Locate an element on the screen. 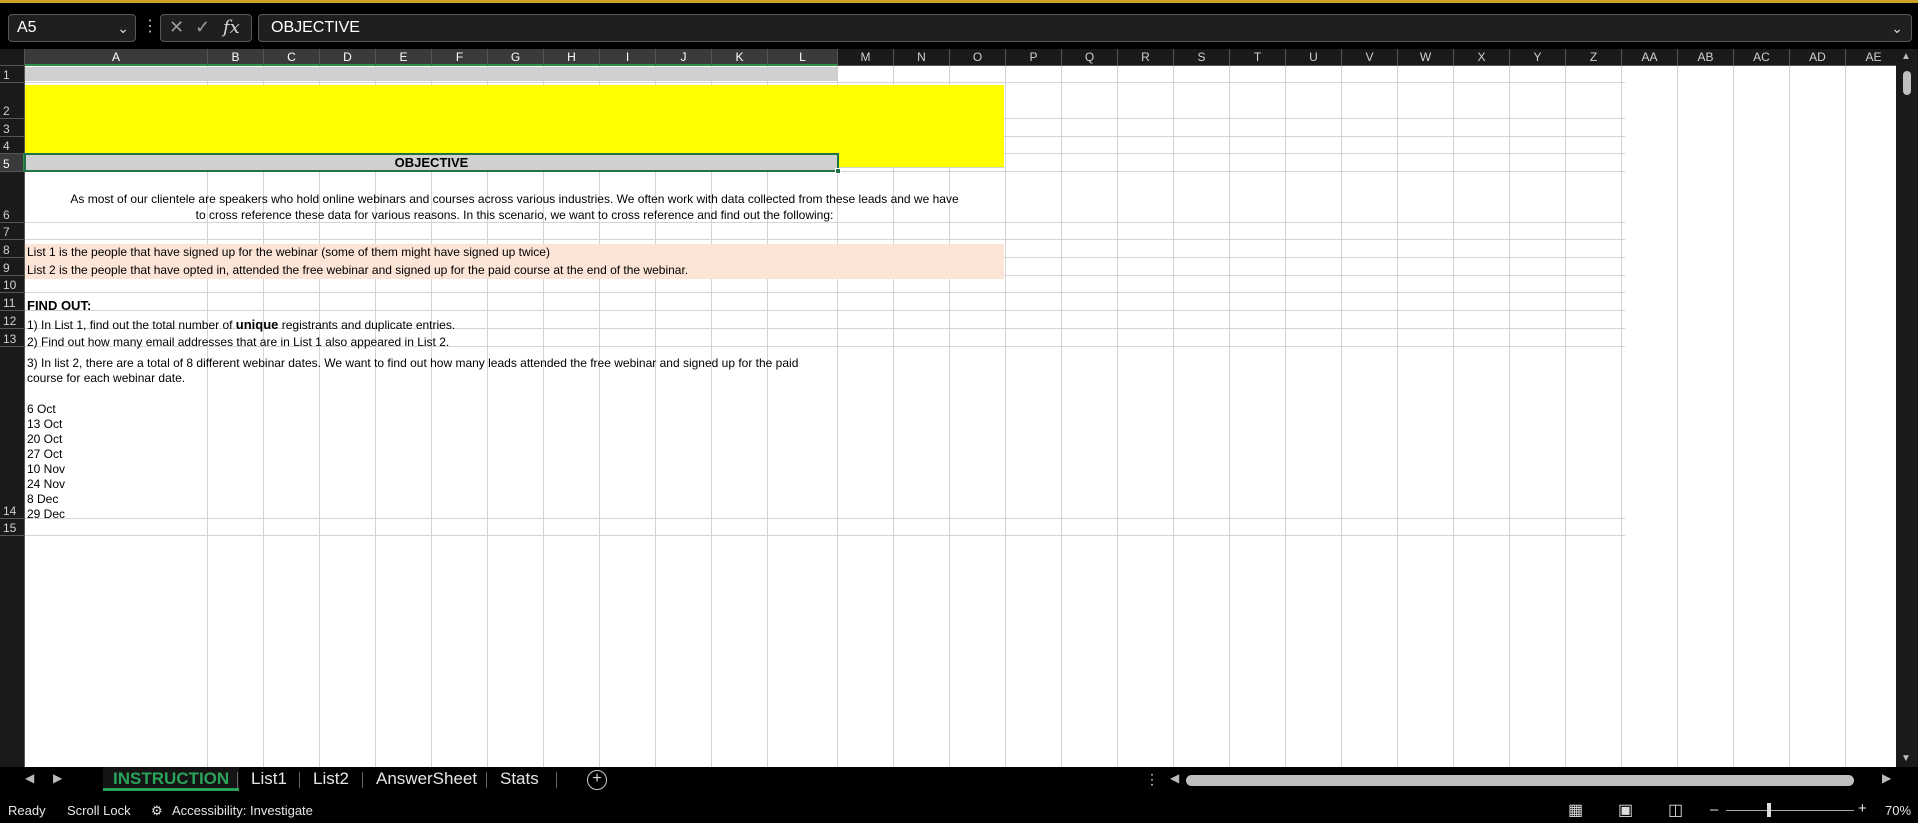 The image size is (1918, 823). row-header-14: 14 is located at coordinates (12, 433).